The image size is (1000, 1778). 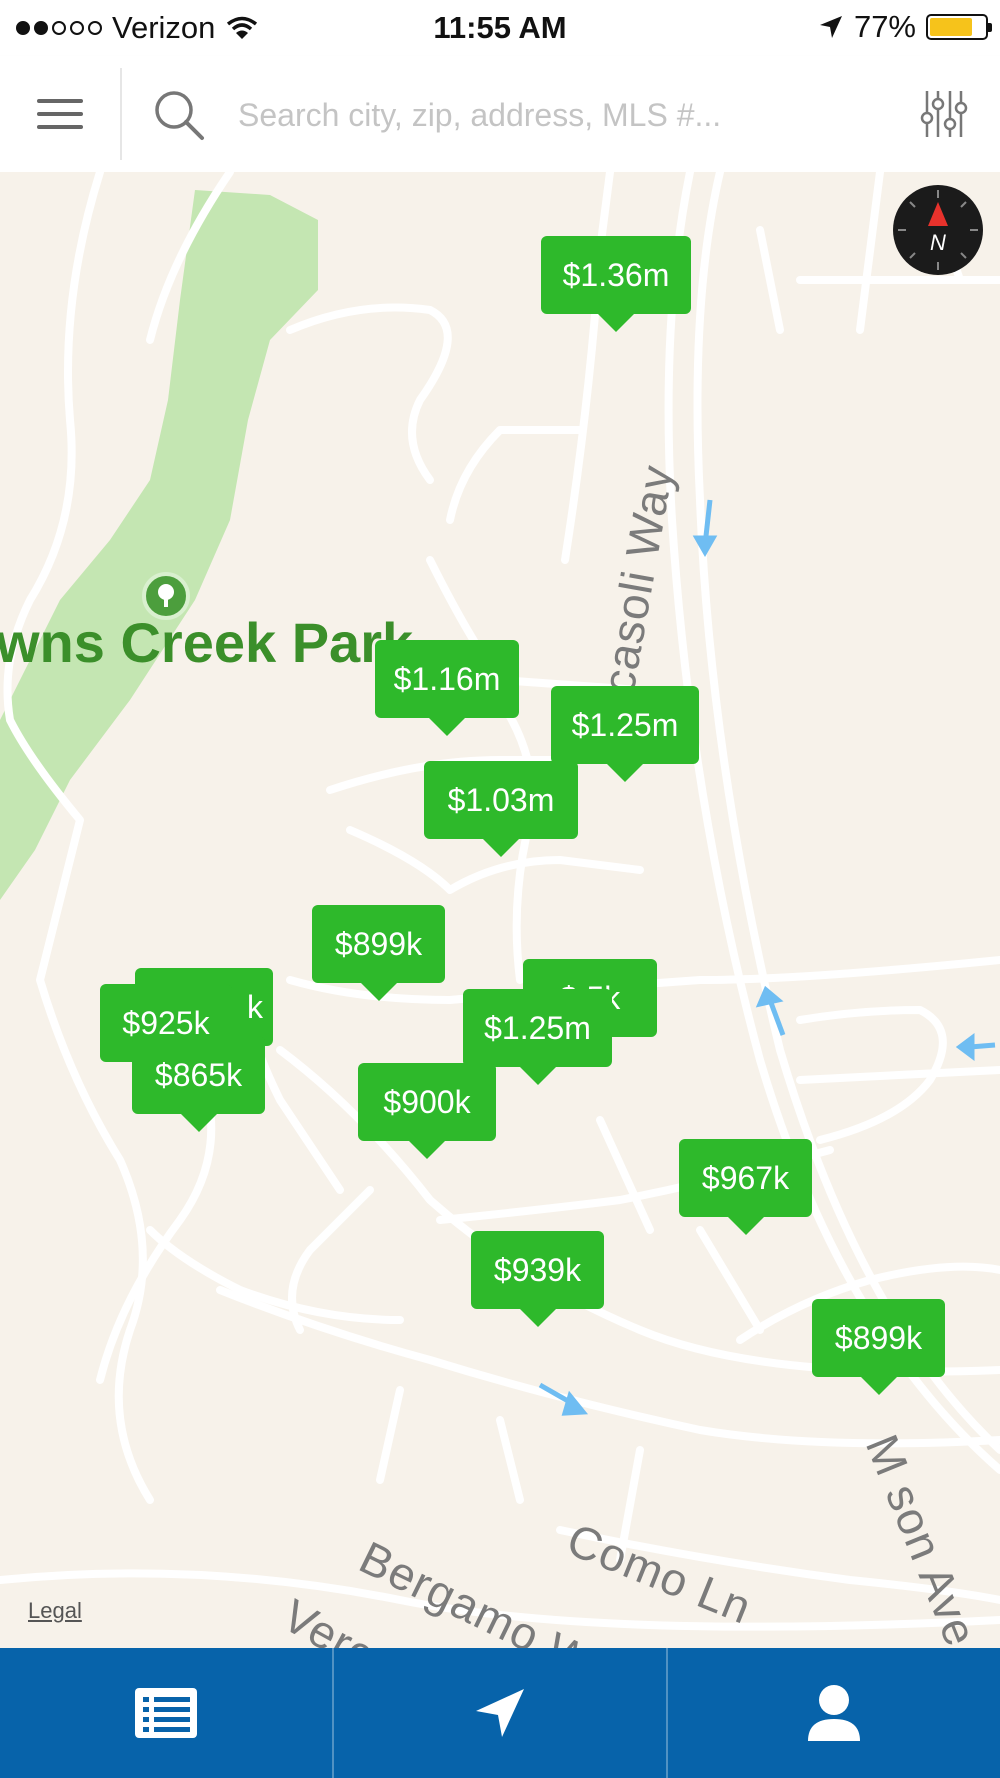 I want to click on signal-strength-icon, so click(x=59, y=28).